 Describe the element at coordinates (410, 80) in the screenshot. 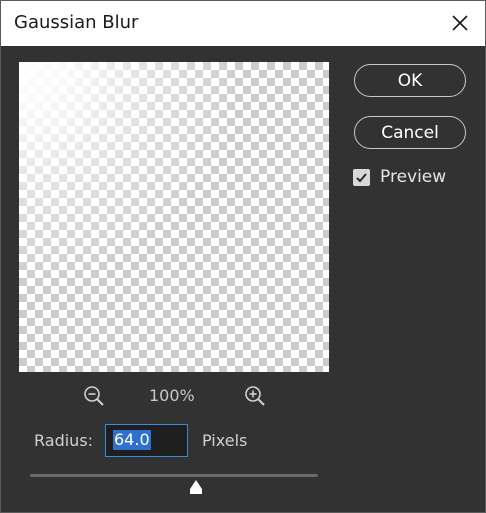

I see `ok-button: OK` at that location.